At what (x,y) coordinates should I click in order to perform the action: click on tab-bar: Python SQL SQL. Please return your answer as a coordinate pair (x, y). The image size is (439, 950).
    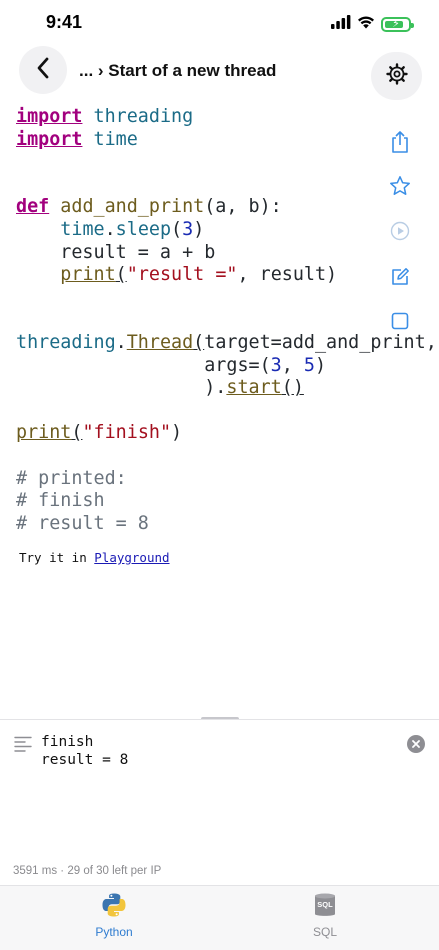
    Looking at the image, I should click on (219, 917).